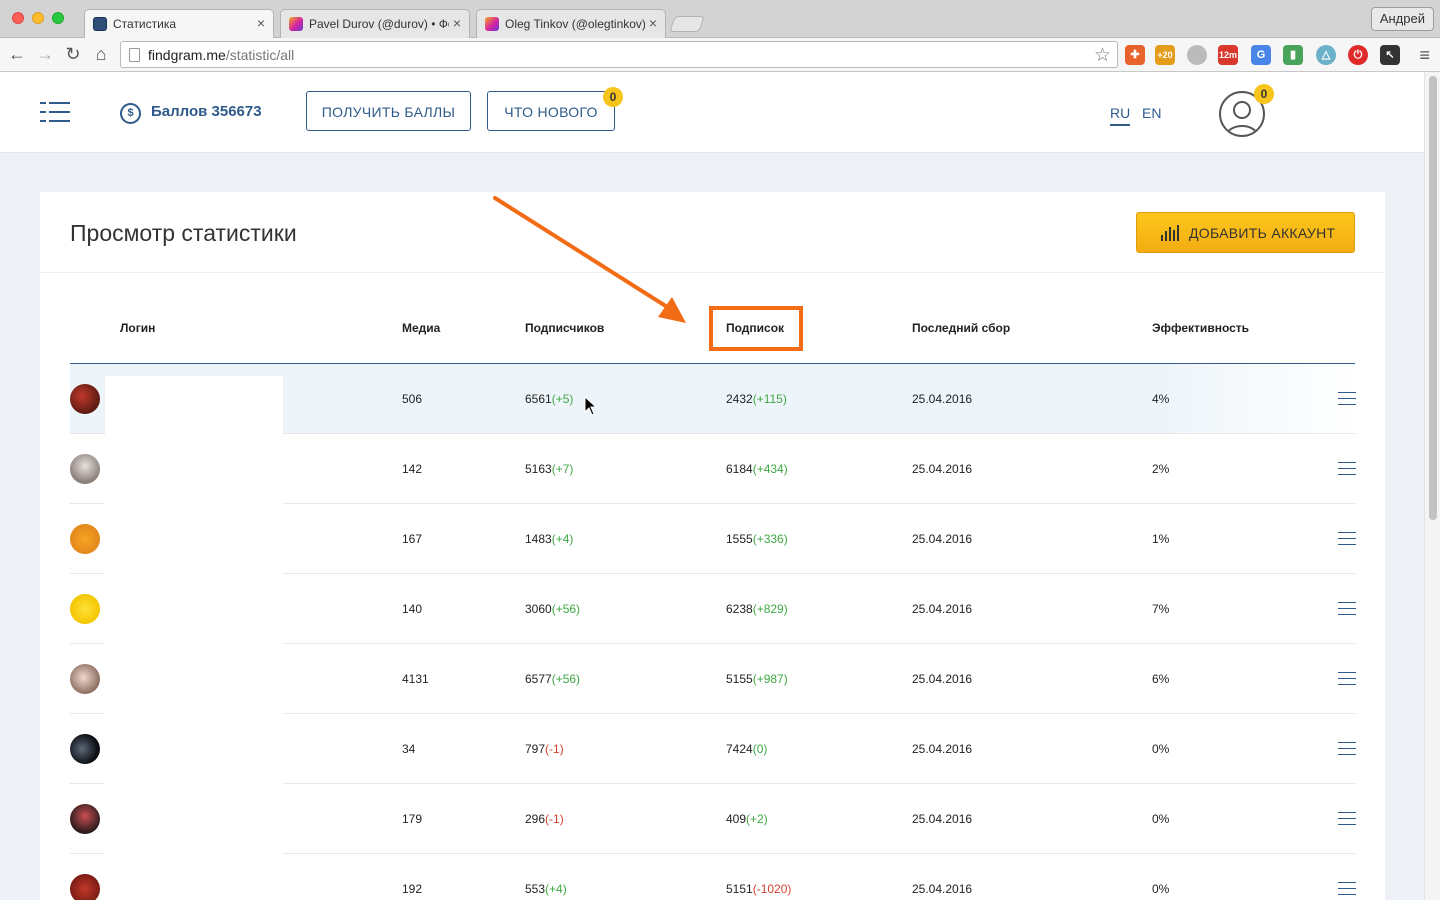 This screenshot has height=900, width=1440. What do you see at coordinates (137, 328) in the screenshot?
I see `column-header-login: Логин` at bounding box center [137, 328].